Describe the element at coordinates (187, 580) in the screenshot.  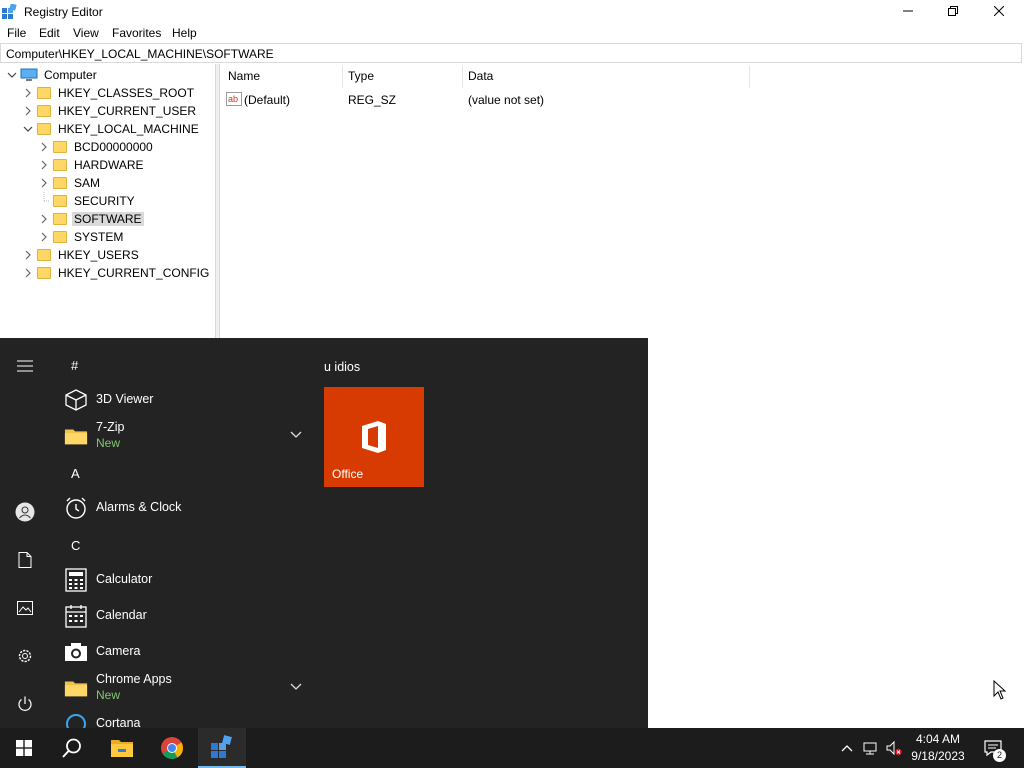
I see `app-calculator: Calculator` at that location.